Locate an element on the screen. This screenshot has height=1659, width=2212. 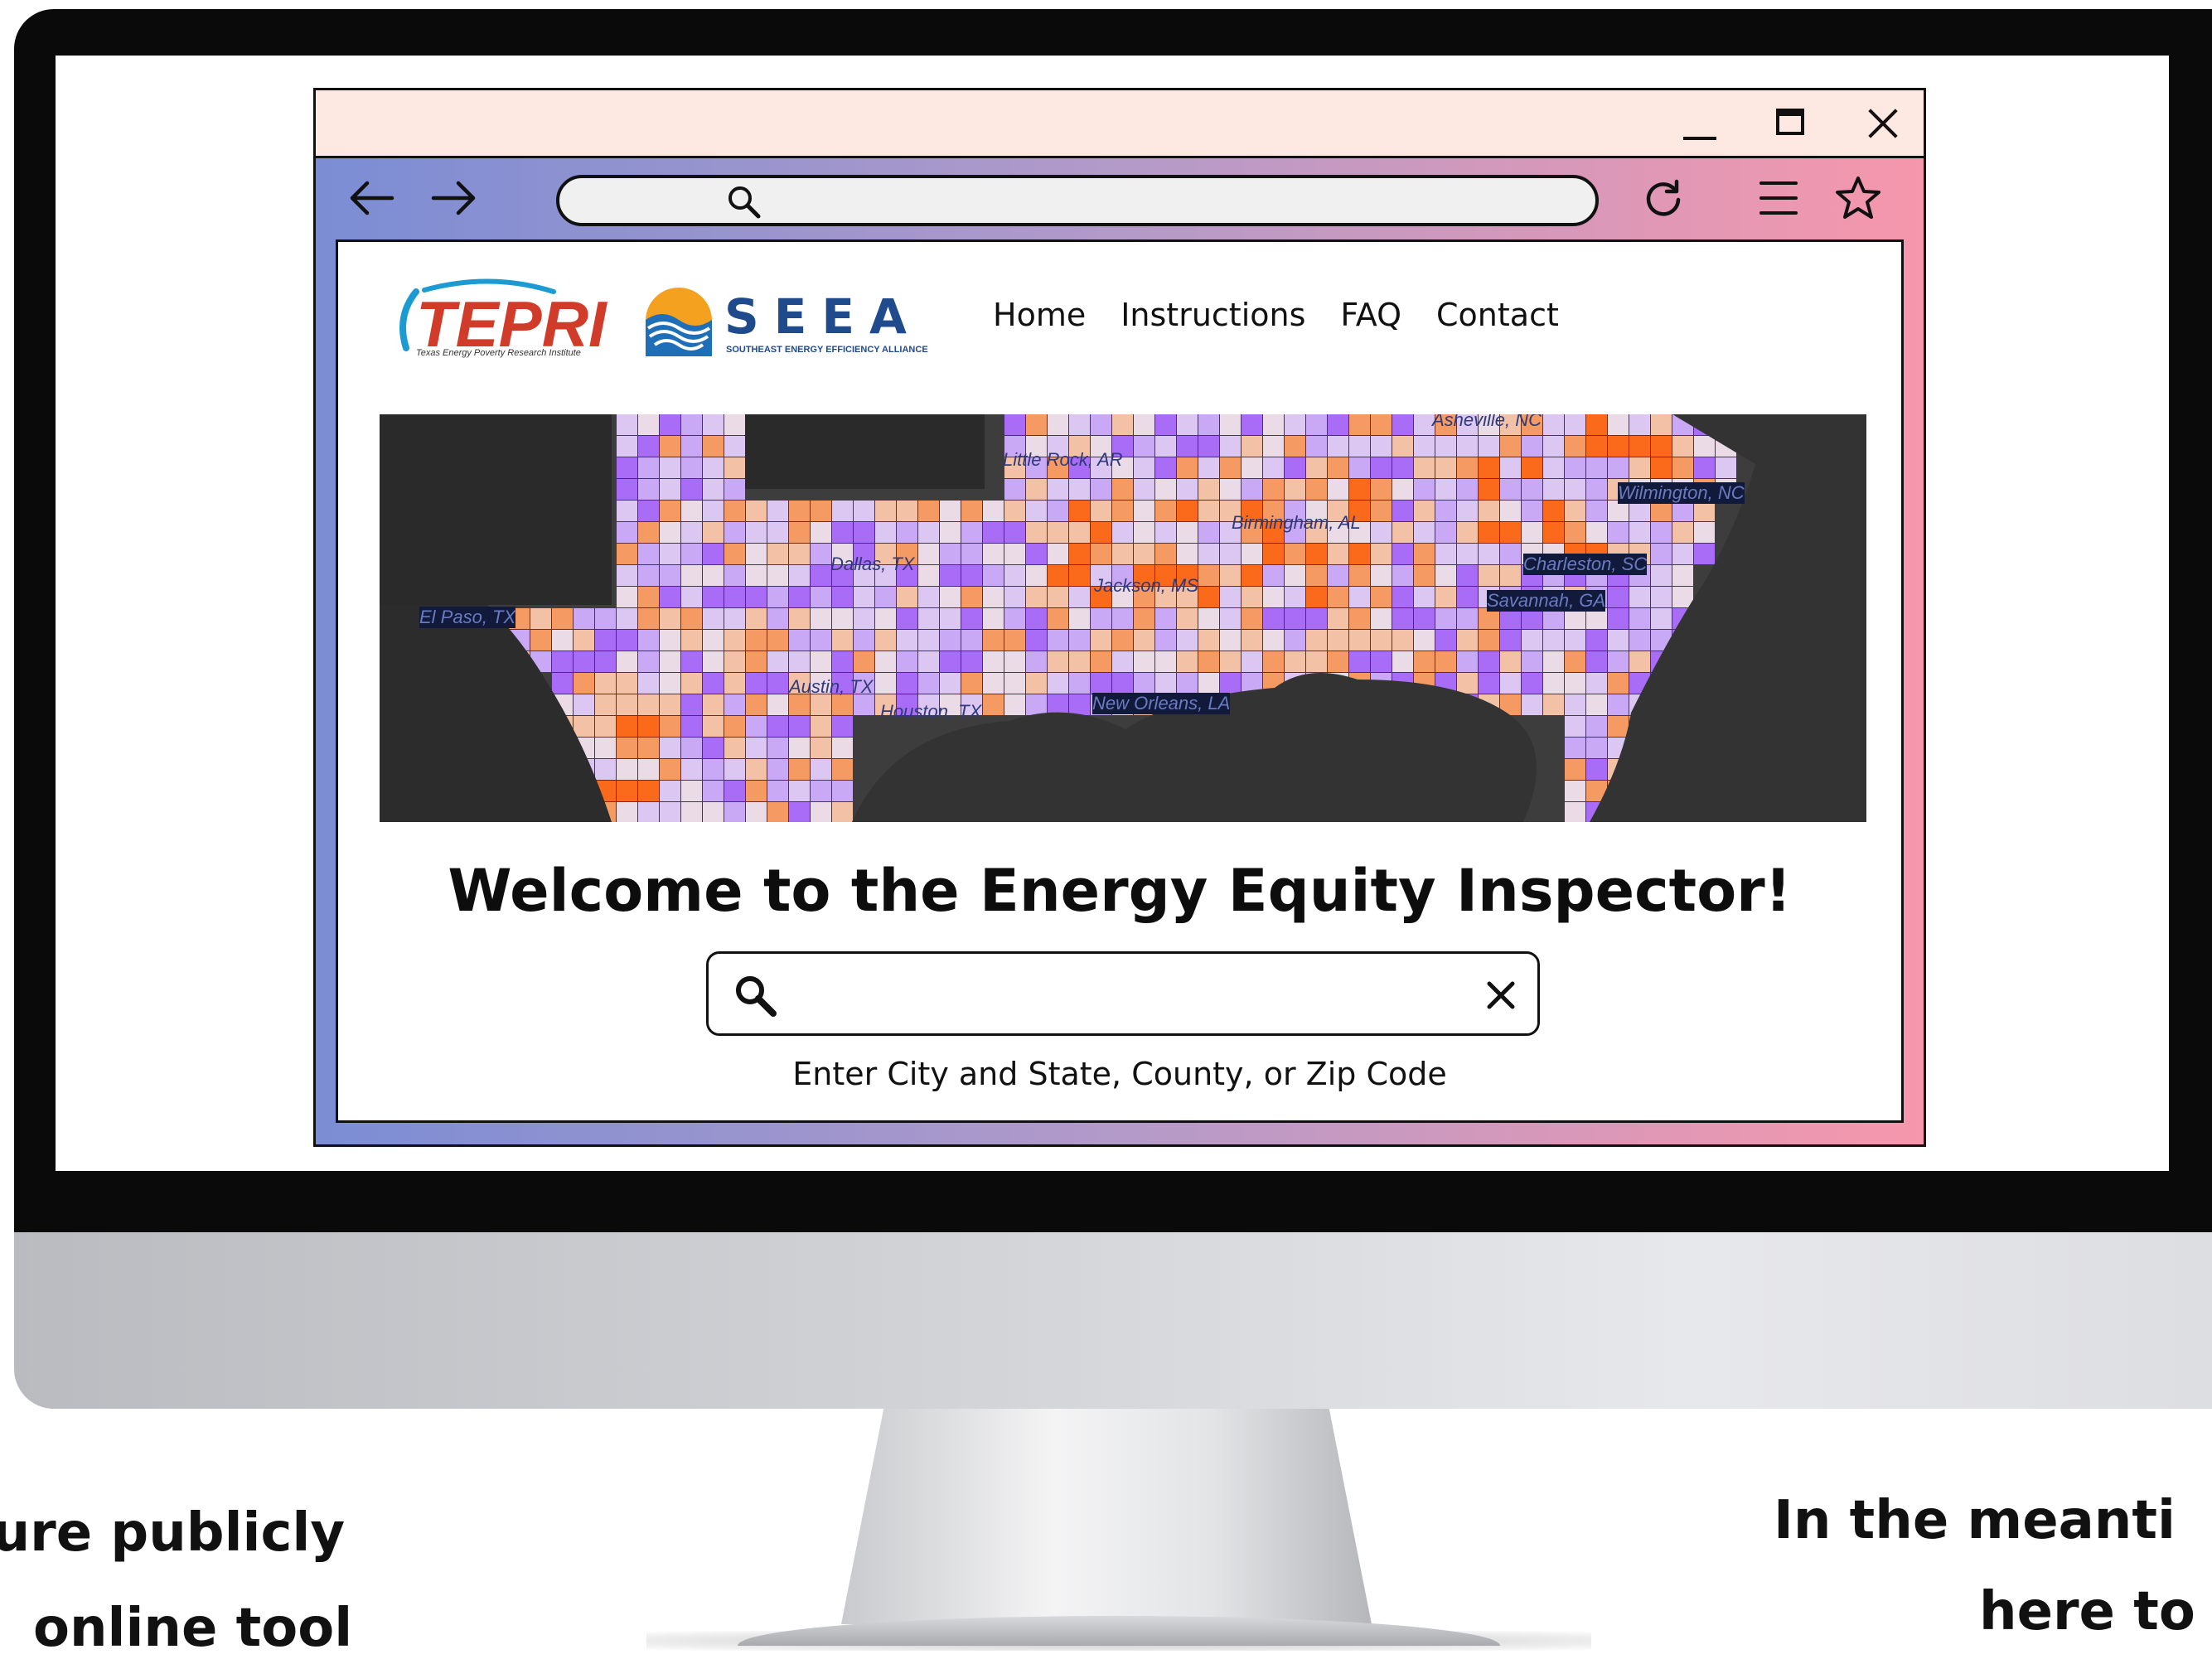
maximize-icon is located at coordinates (1791, 123).